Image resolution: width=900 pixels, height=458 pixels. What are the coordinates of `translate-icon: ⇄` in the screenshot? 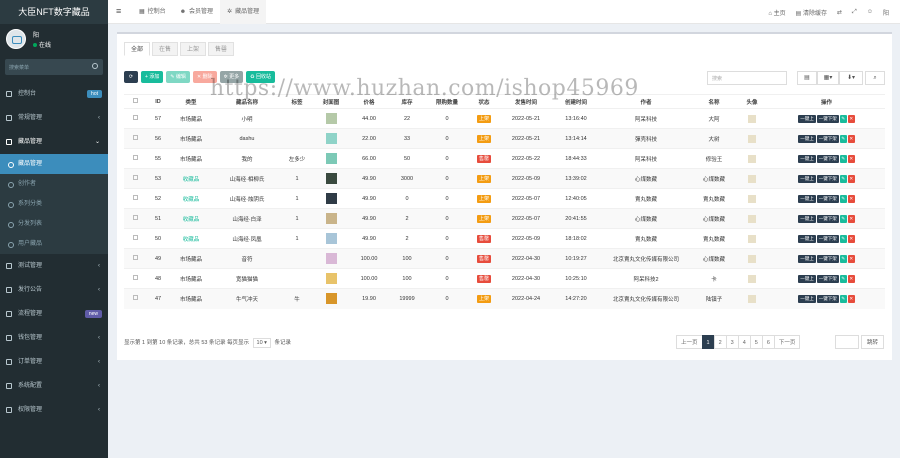 It's located at (839, 12).